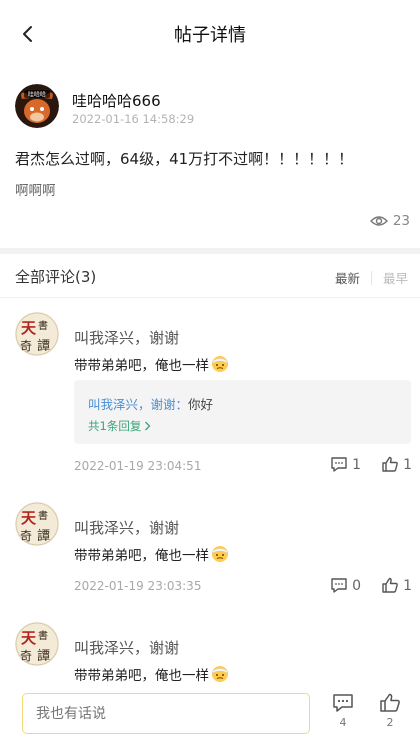 The height and width of the screenshot is (747, 420). What do you see at coordinates (242, 412) in the screenshot?
I see `reply-preview: 叫我泽兴，谢谢：你好 共1条回复` at bounding box center [242, 412].